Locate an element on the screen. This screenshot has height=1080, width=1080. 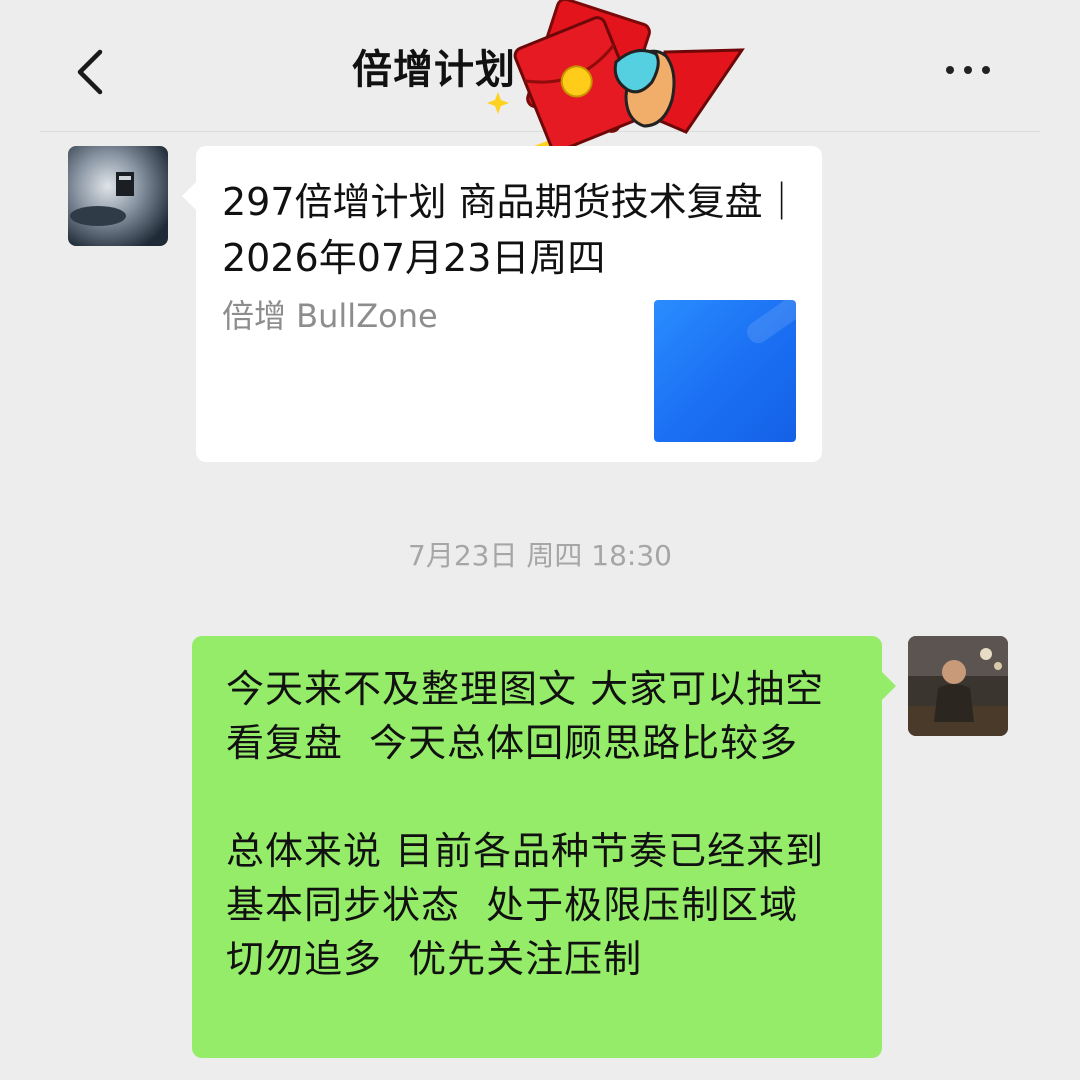
article-source: 倍增 BullZone is located at coordinates (330, 316).